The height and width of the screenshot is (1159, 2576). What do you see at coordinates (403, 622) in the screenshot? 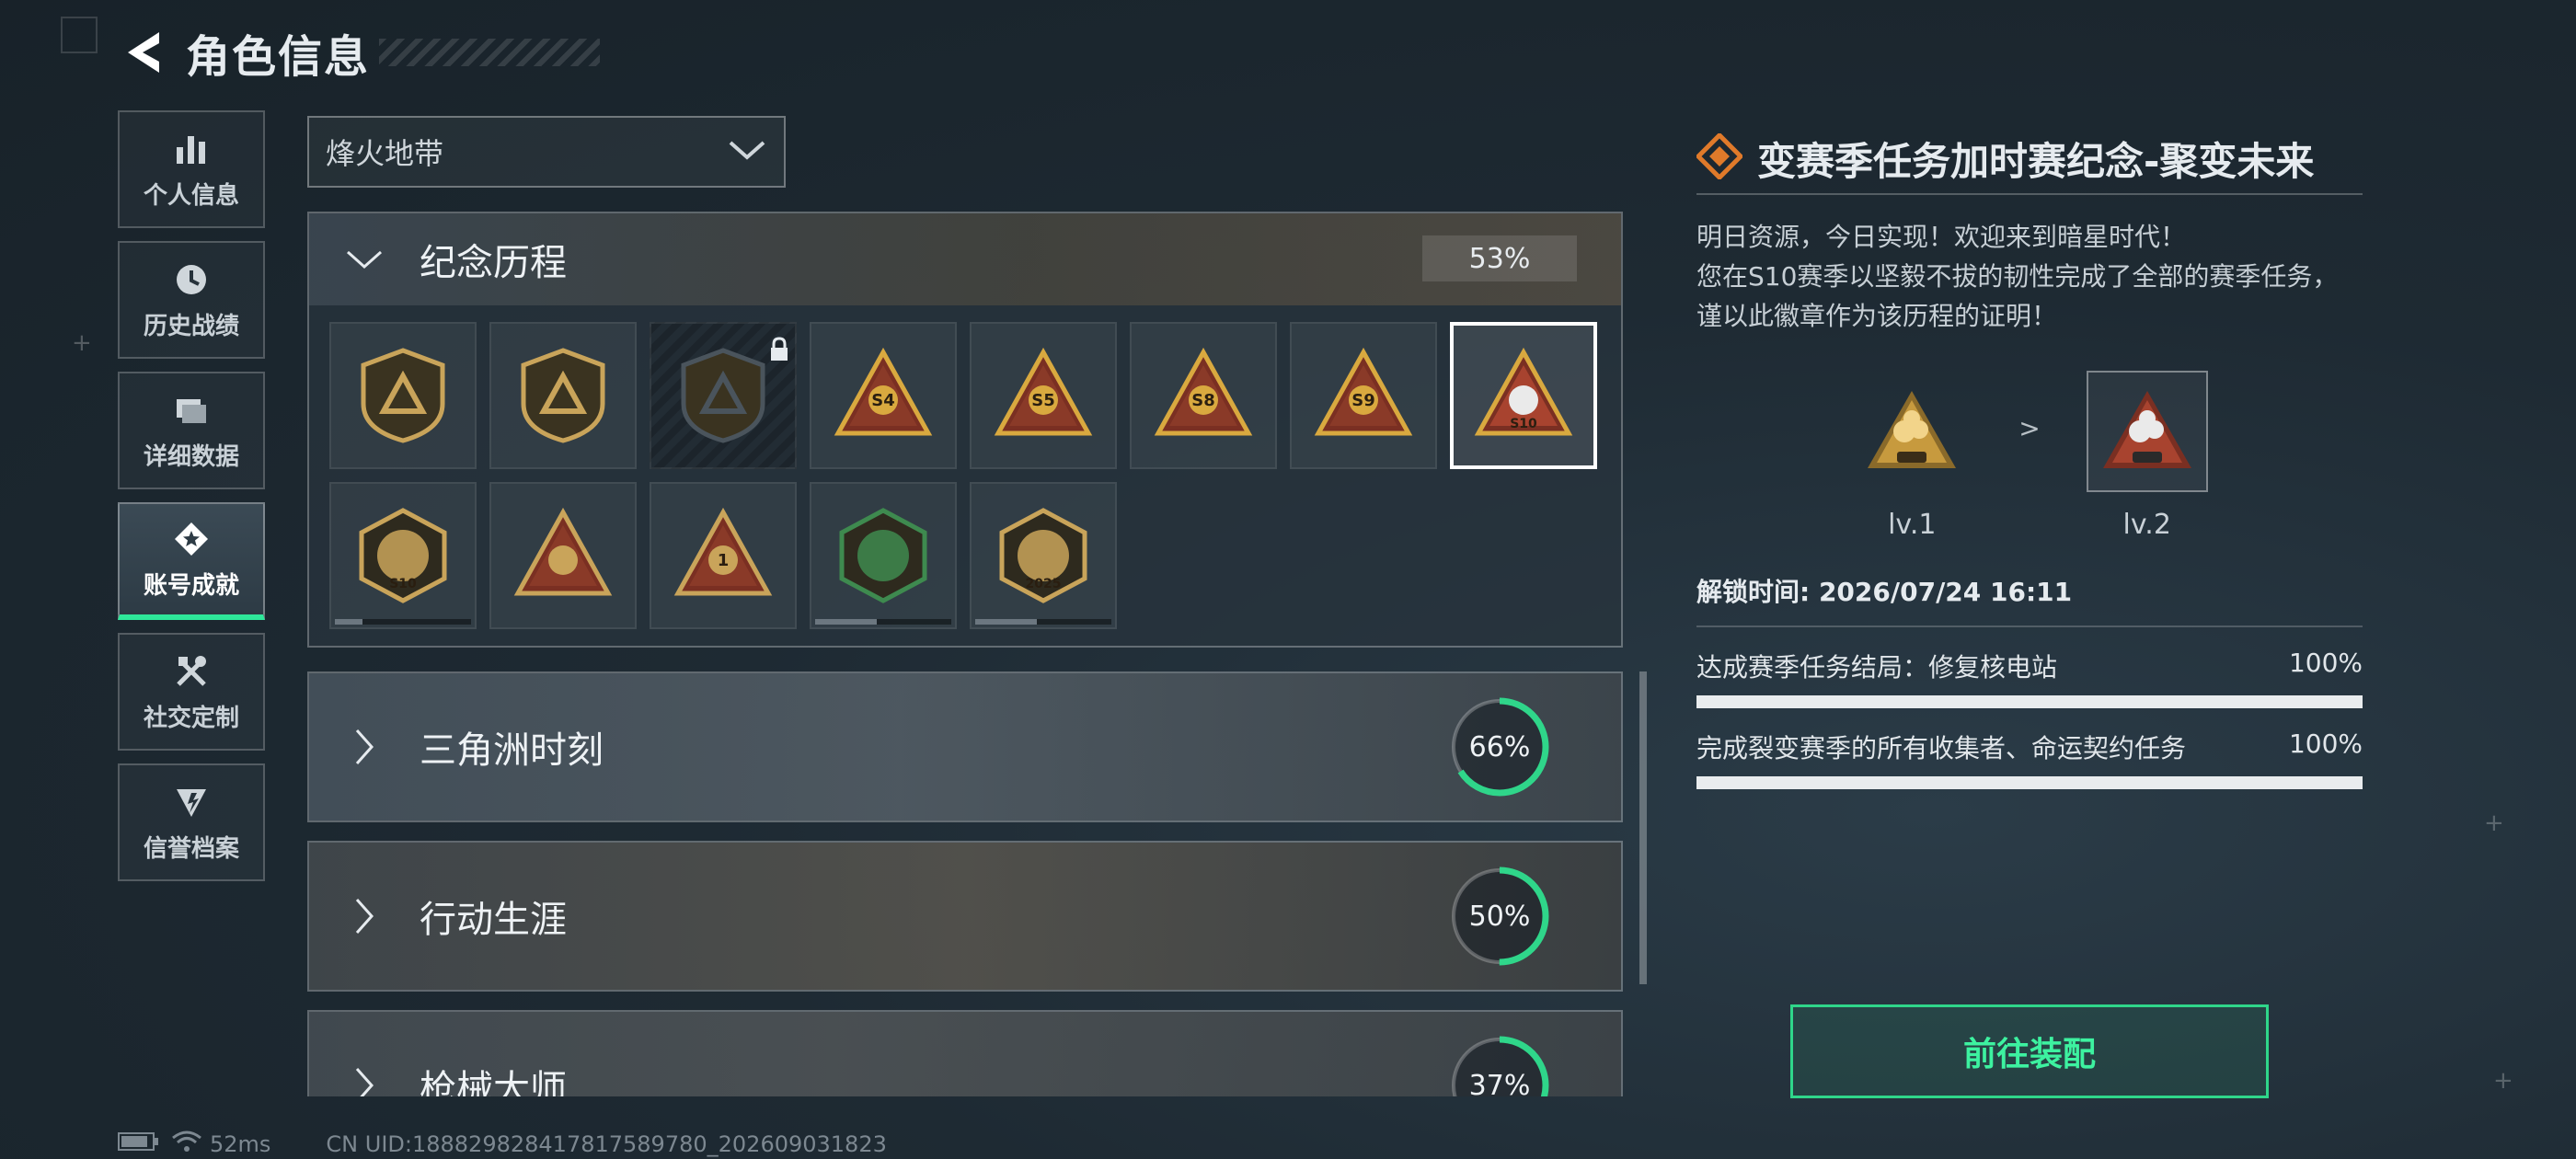
I see `badge-progress-bar` at bounding box center [403, 622].